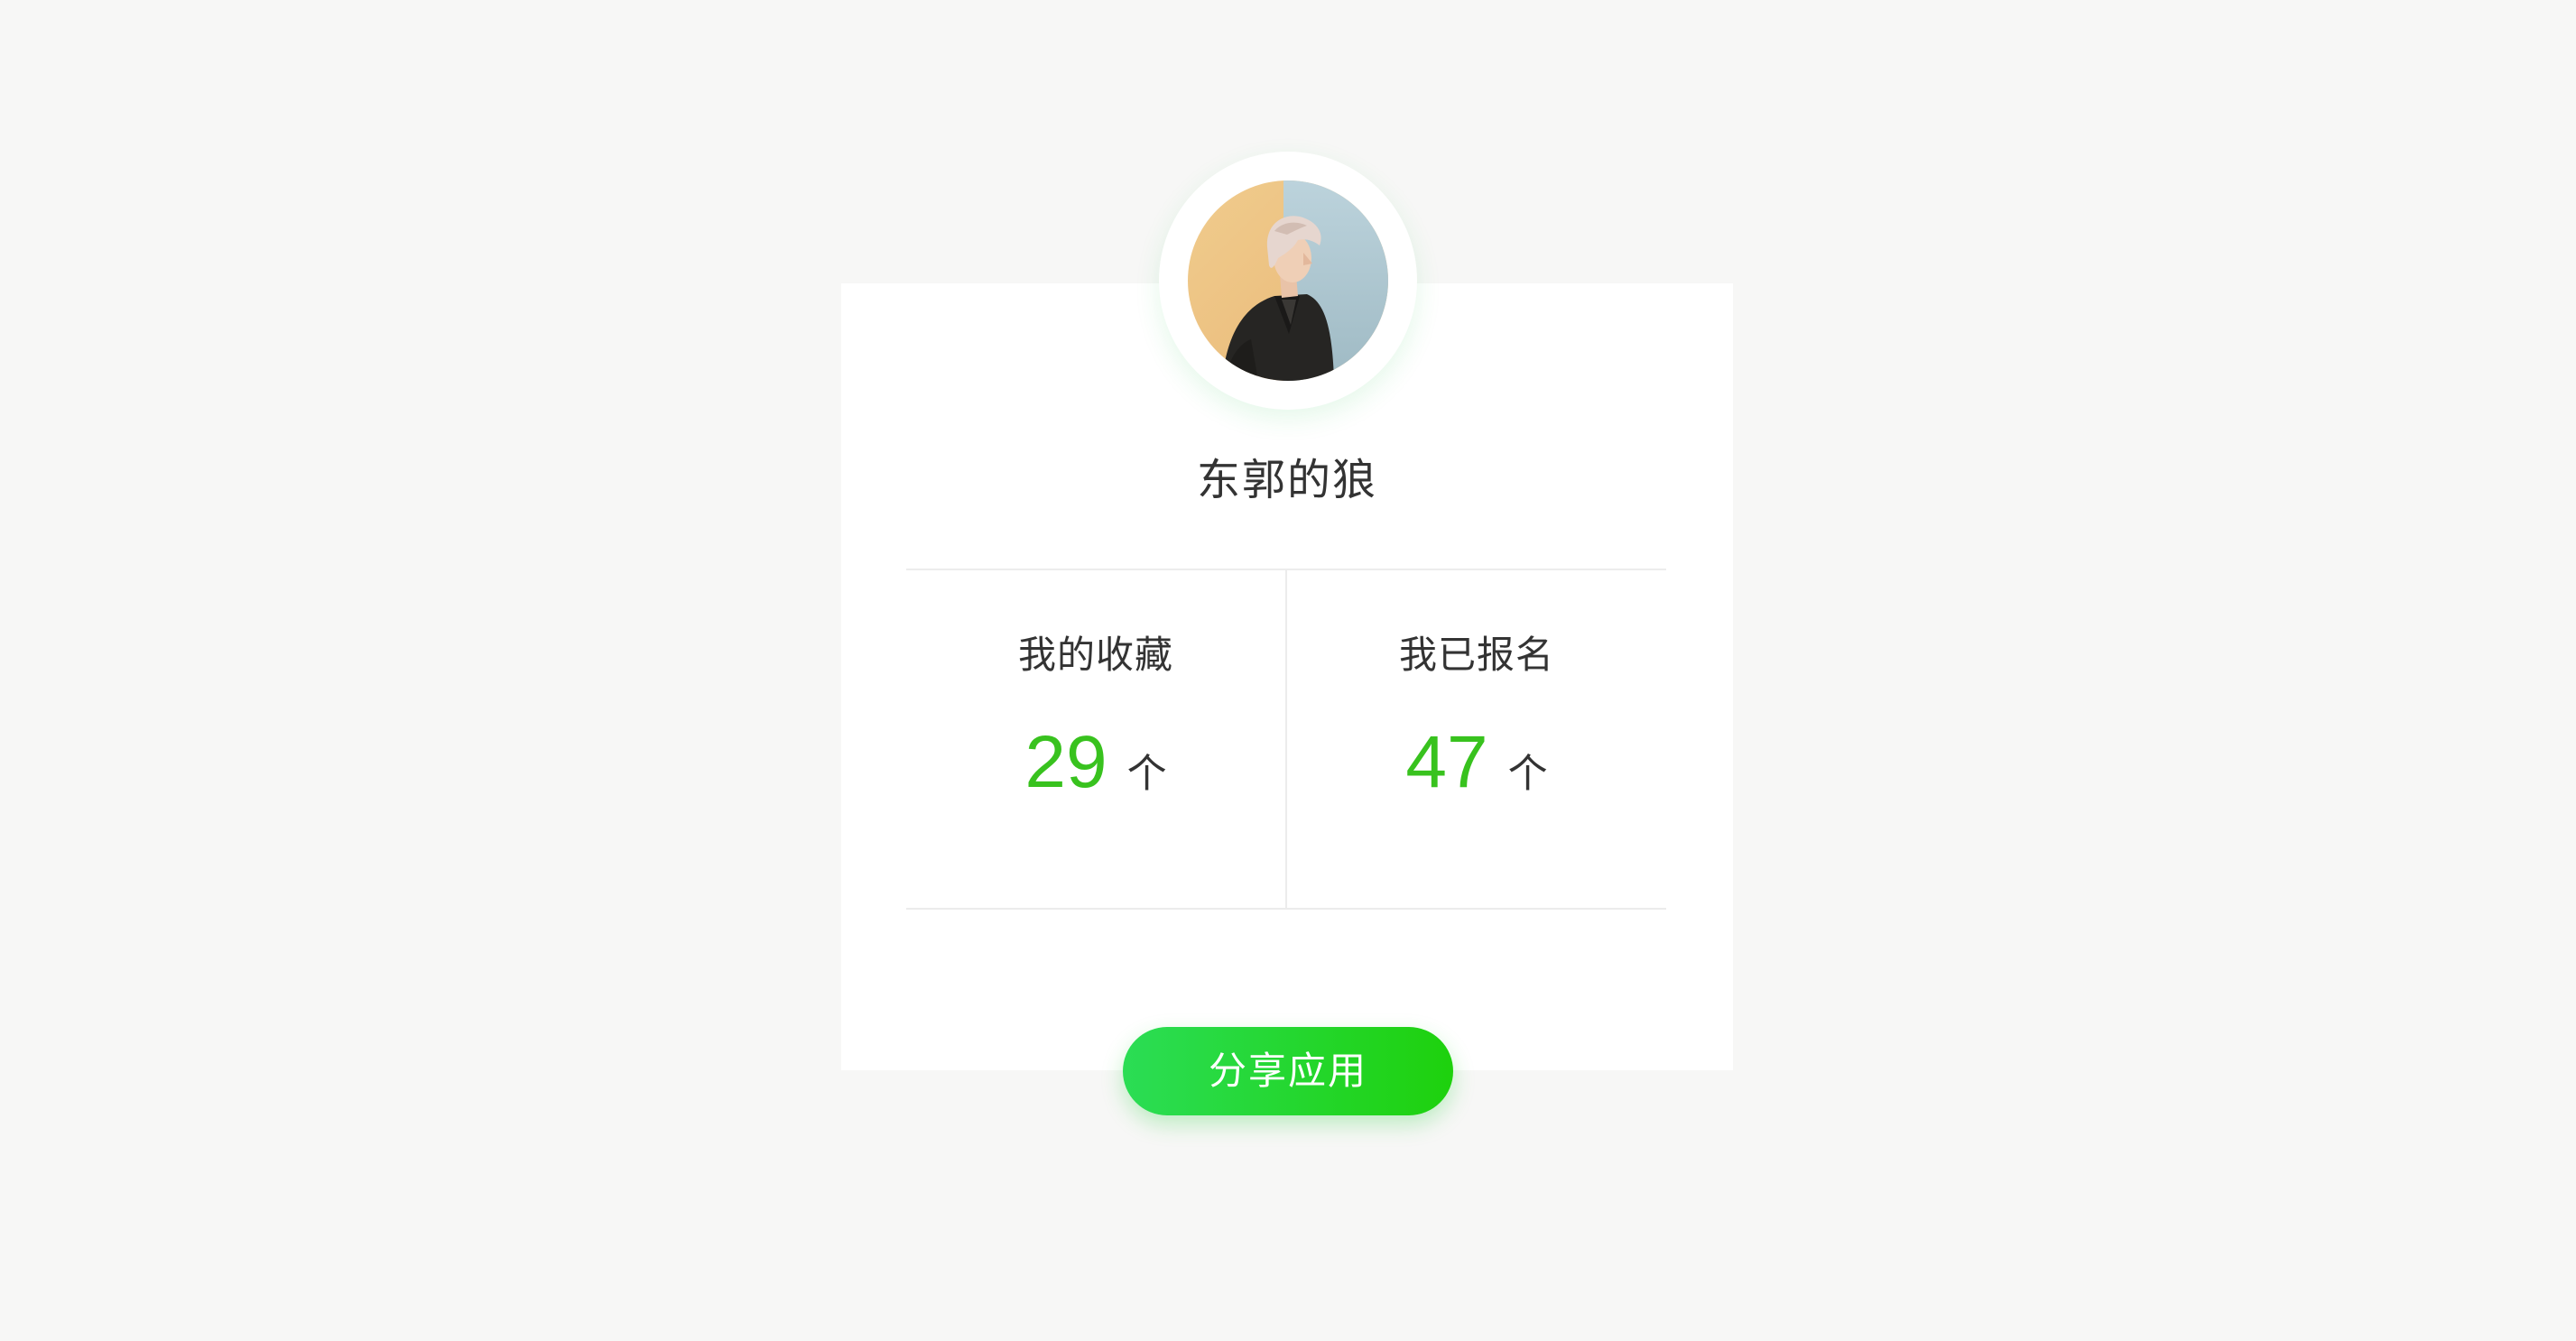  I want to click on favorites-value-row: 29 个, so click(1095, 762).